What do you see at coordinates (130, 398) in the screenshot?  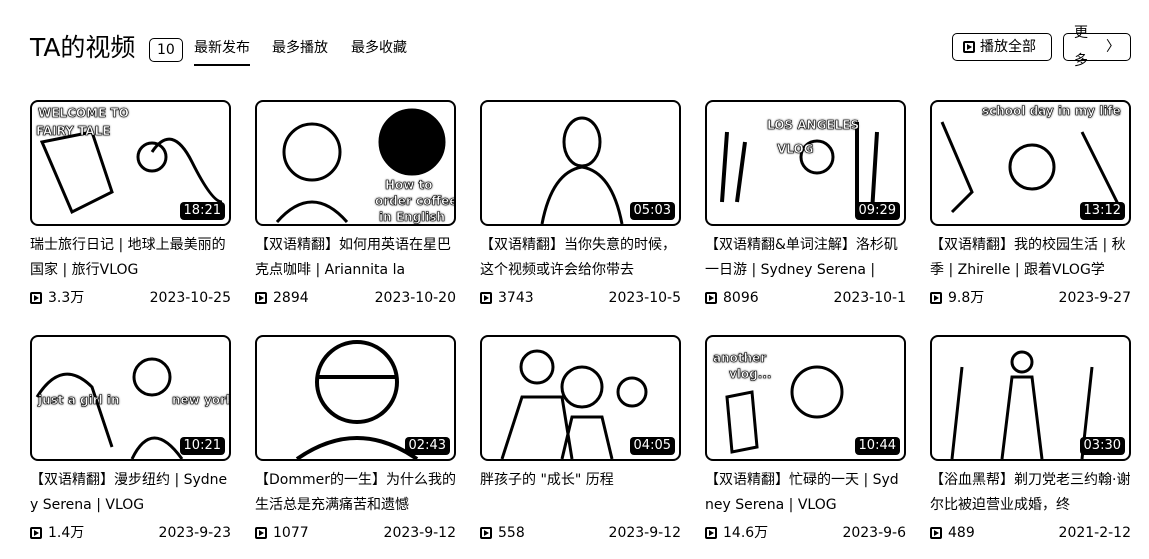 I see `video-thumbnail: just a girl in new york 10:21` at bounding box center [130, 398].